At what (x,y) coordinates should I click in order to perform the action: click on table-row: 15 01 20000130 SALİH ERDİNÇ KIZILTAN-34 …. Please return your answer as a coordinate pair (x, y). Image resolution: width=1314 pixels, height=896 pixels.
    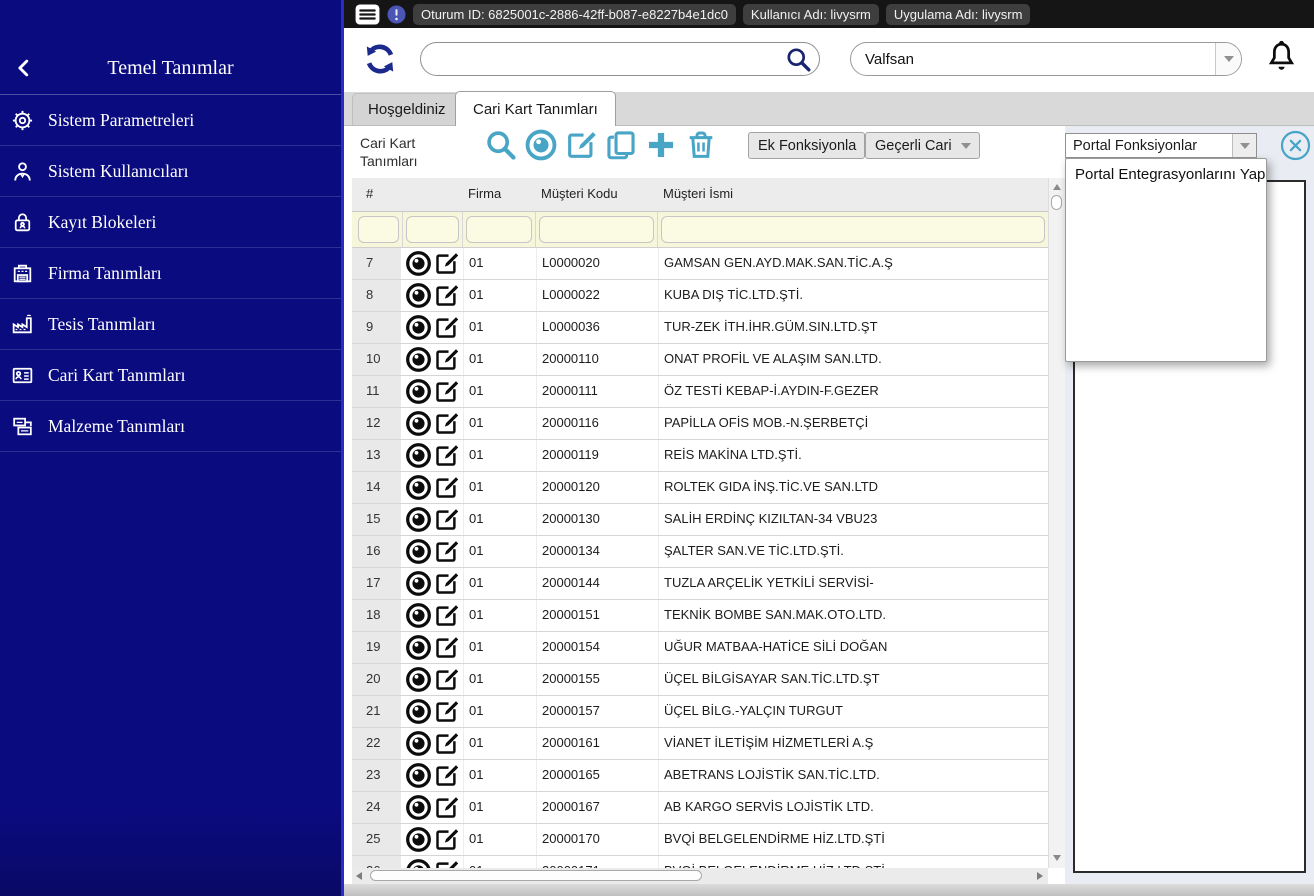
    Looking at the image, I should click on (700, 520).